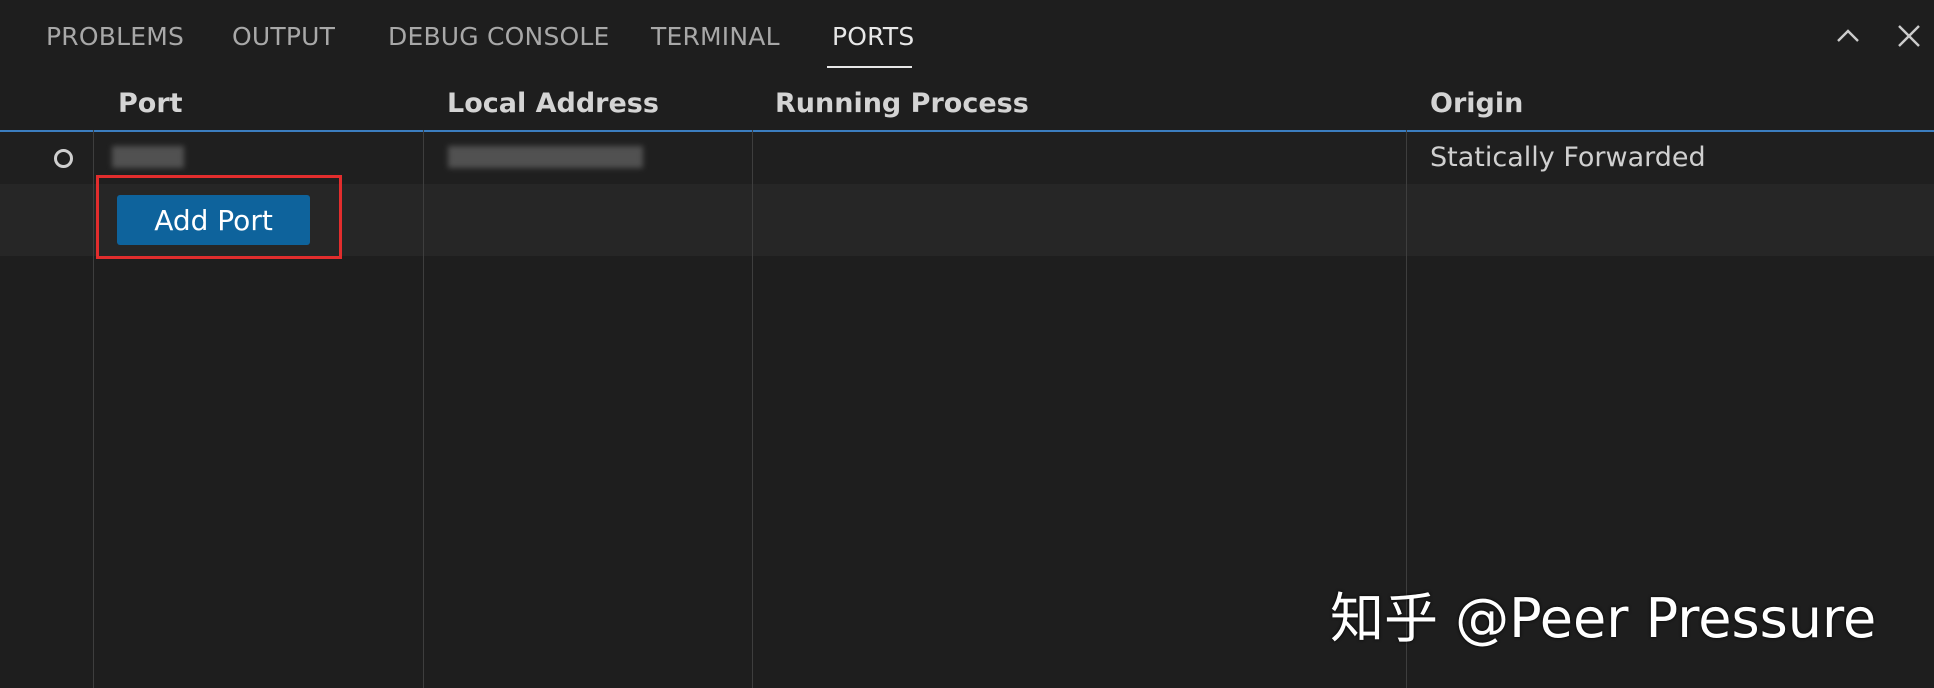  I want to click on add-port-button: Add Port, so click(213, 220).